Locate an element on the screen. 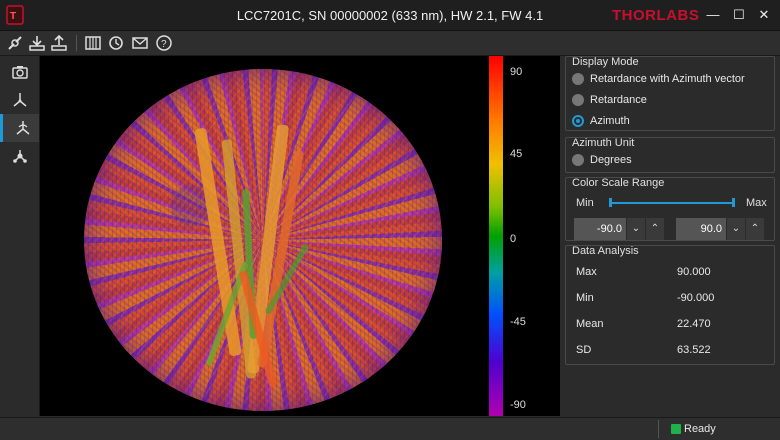  colorbar-tick: -90 is located at coordinates (518, 405).